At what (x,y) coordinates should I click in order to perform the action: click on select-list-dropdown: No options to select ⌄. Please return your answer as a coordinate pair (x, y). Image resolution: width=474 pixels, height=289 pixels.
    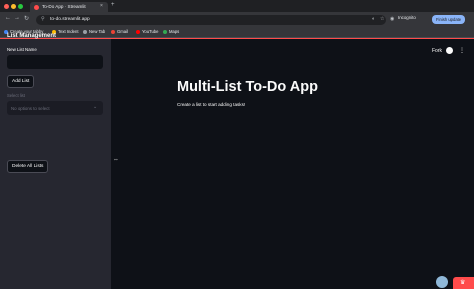
    Looking at the image, I should click on (55, 108).